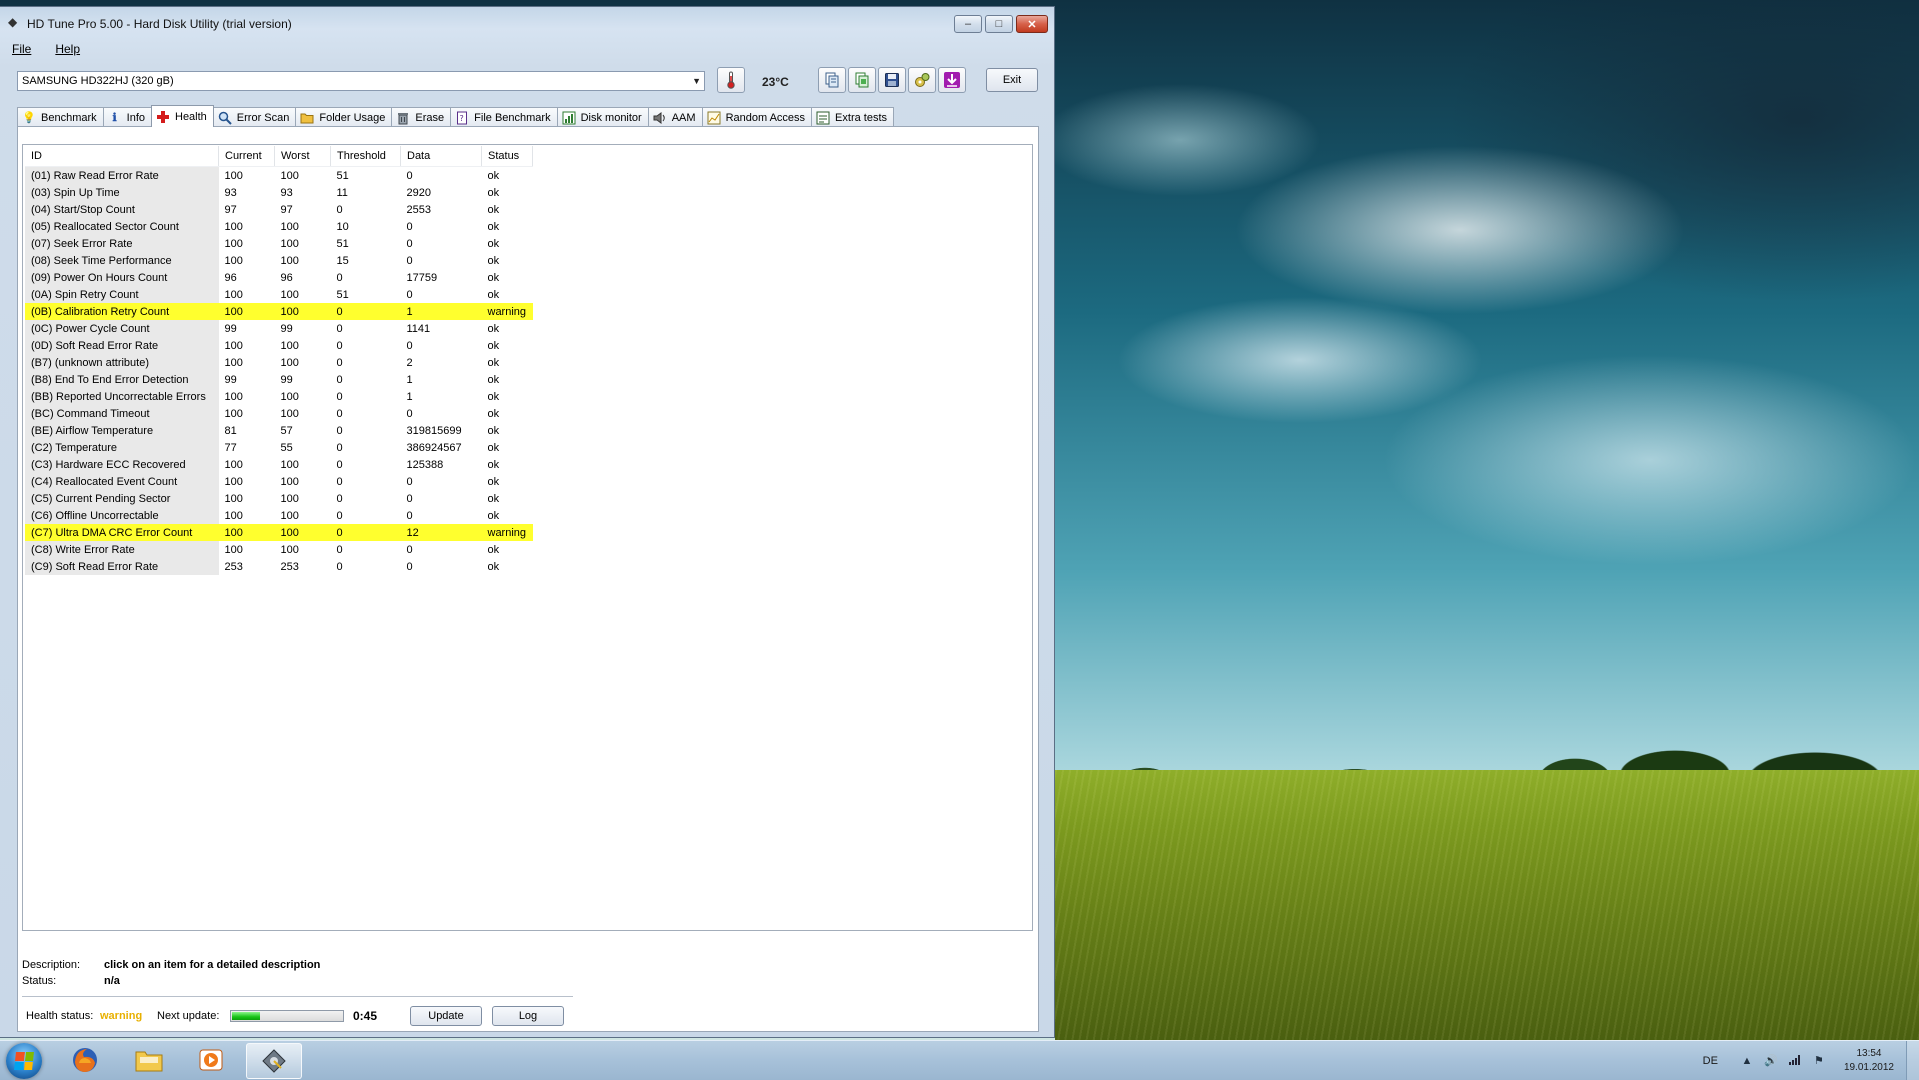 The image size is (1919, 1080). Describe the element at coordinates (279, 226) in the screenshot. I see `table-row: (05) Reallocated Sector Count 100 100 10 0 ok` at that location.